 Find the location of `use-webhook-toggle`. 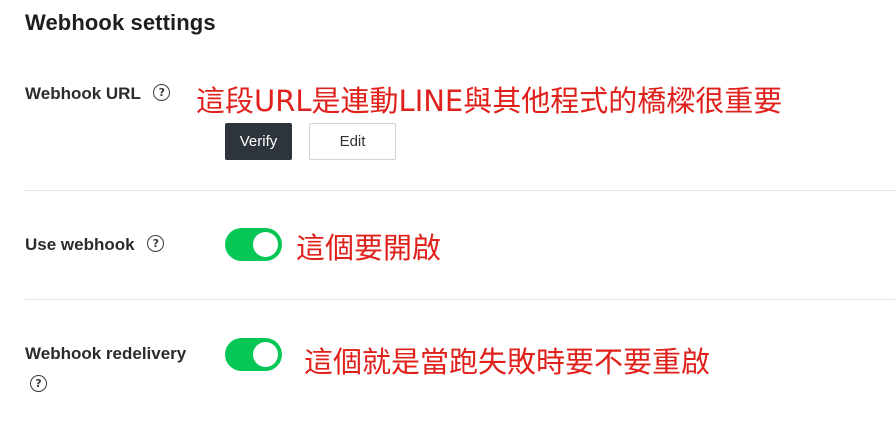

use-webhook-toggle is located at coordinates (253, 244).